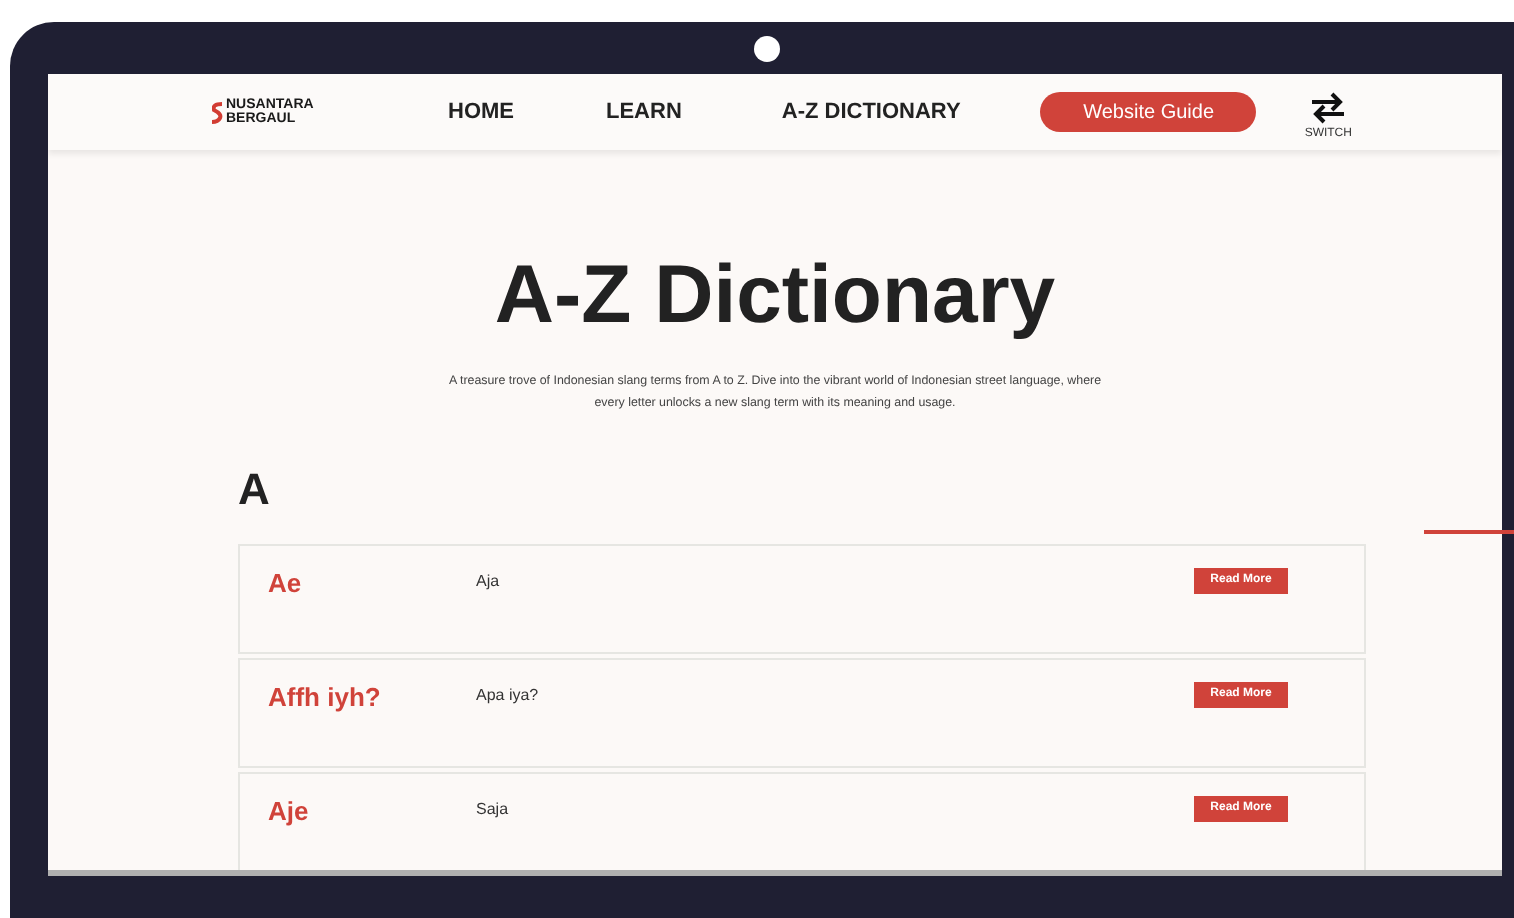  Describe the element at coordinates (644, 112) in the screenshot. I see `nav-link: LEARN` at that location.